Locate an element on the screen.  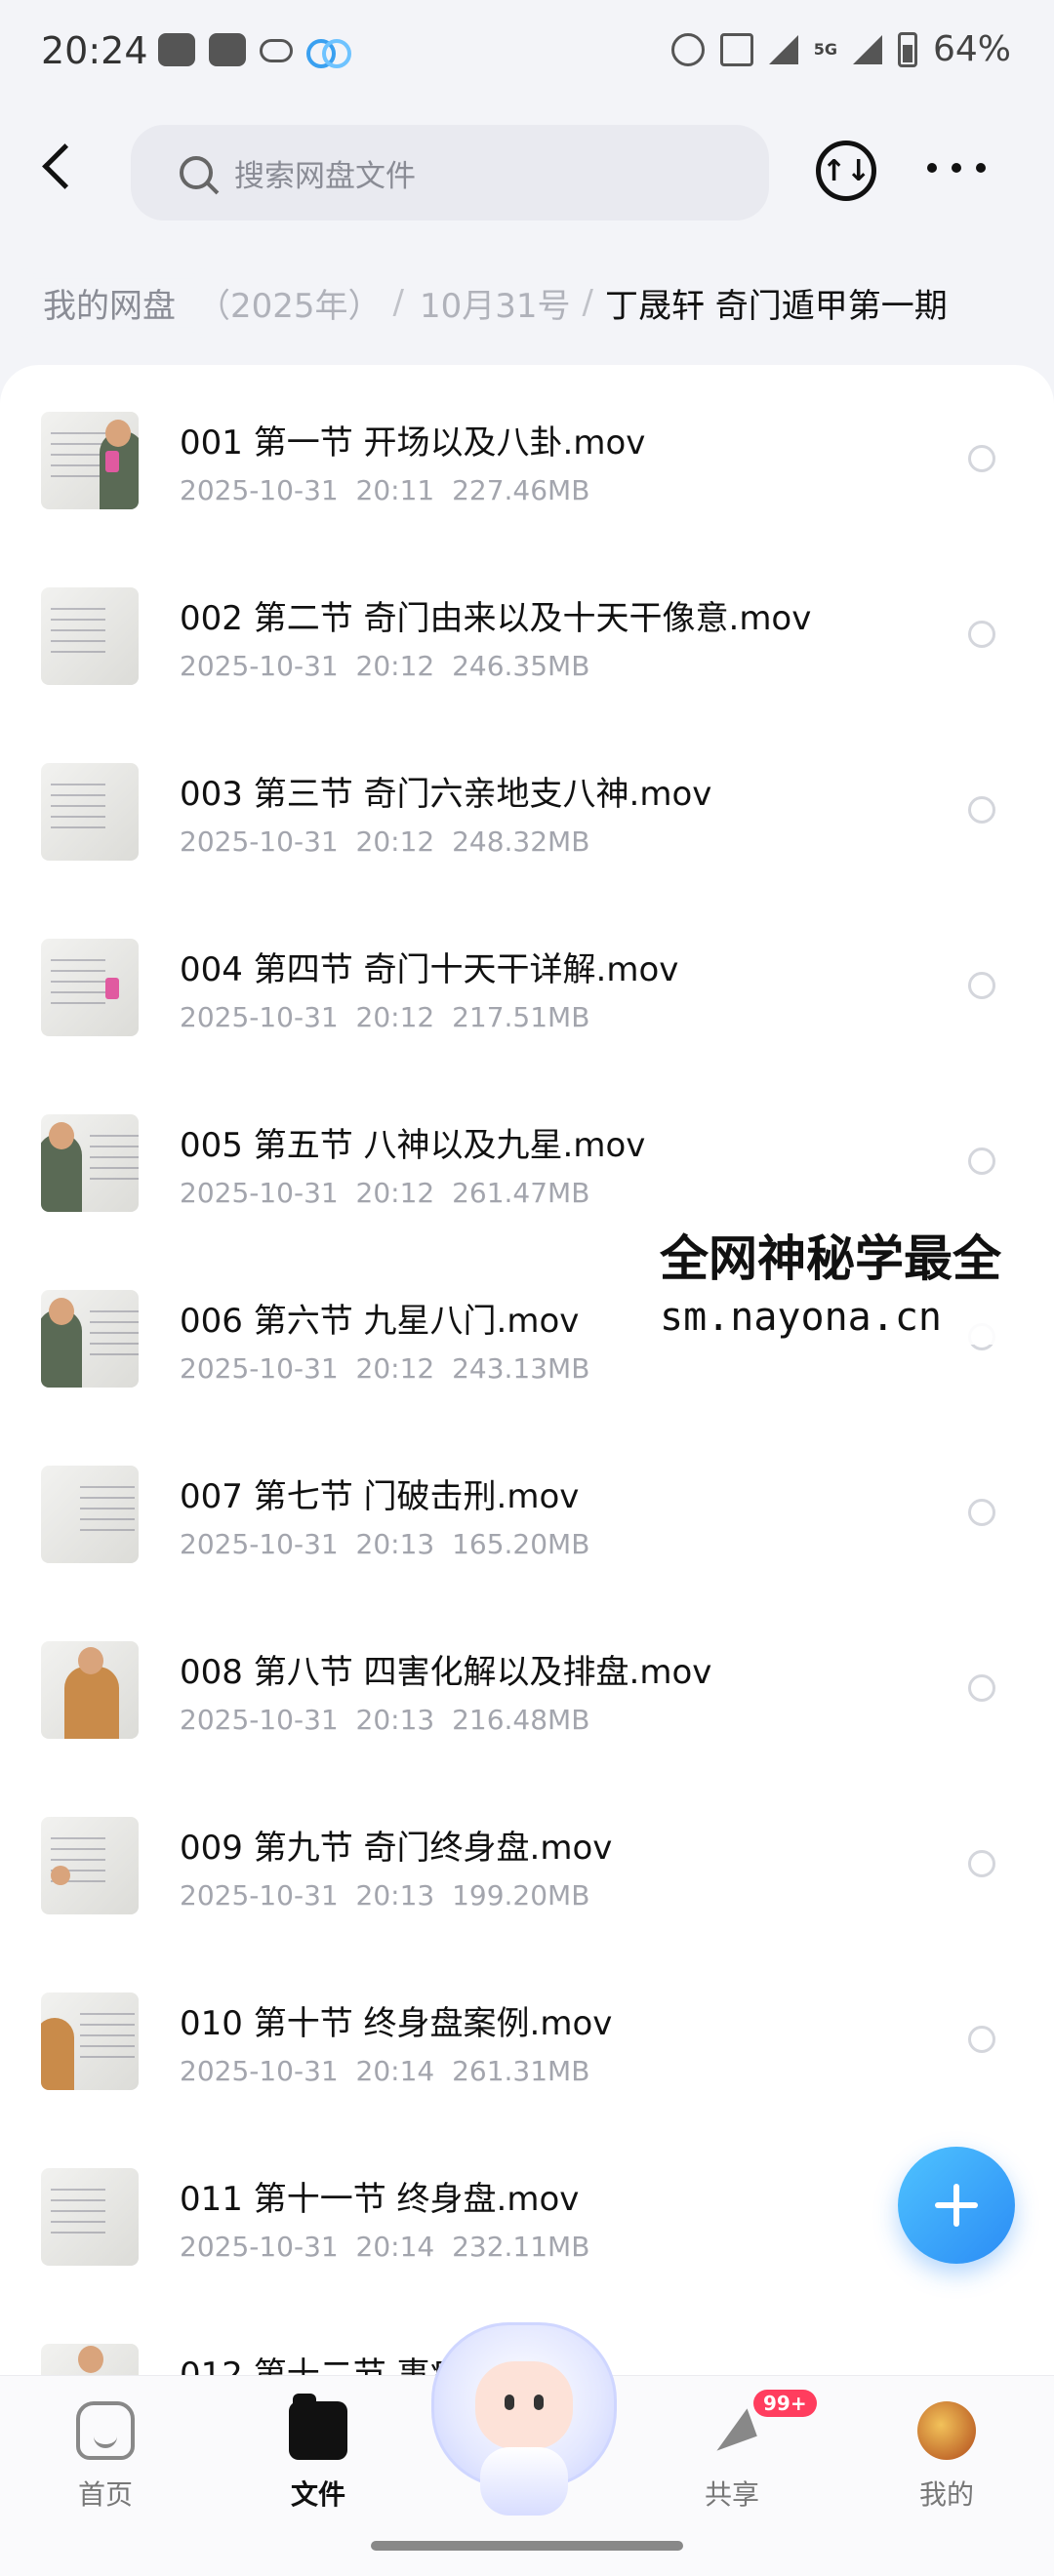
file-meta: 2025-10-31 20:12 248.32MB is located at coordinates (385, 841).